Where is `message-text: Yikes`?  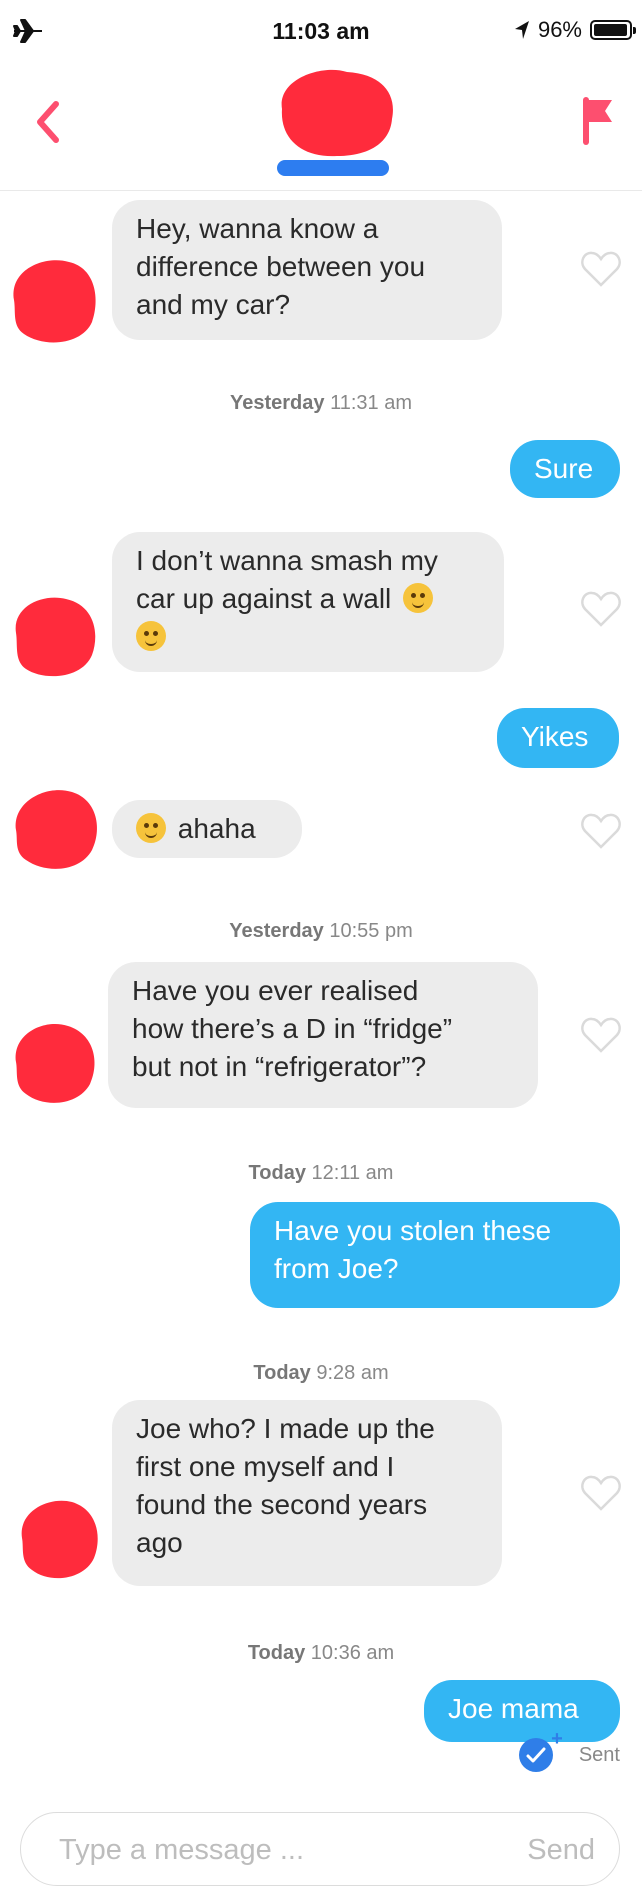
message-text: Yikes is located at coordinates (555, 736).